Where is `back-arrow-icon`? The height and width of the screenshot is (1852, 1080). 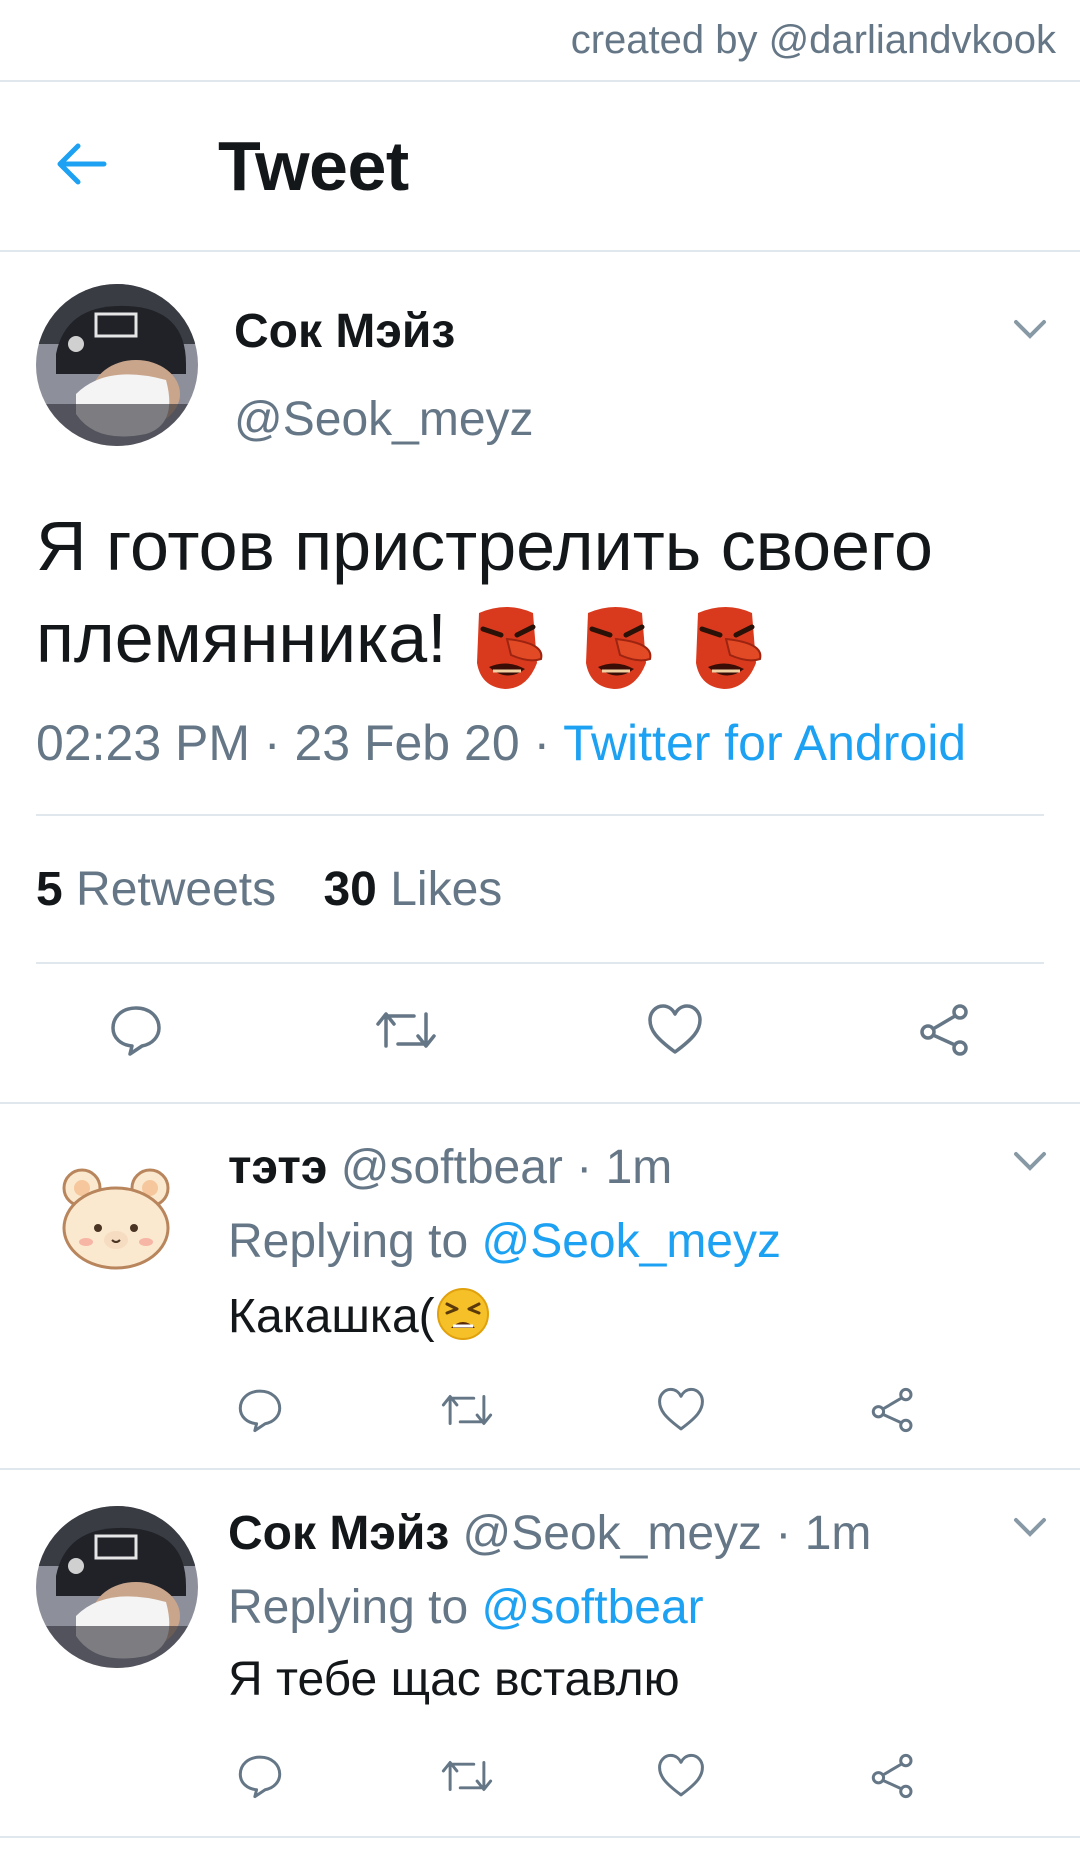
back-arrow-icon is located at coordinates (82, 164).